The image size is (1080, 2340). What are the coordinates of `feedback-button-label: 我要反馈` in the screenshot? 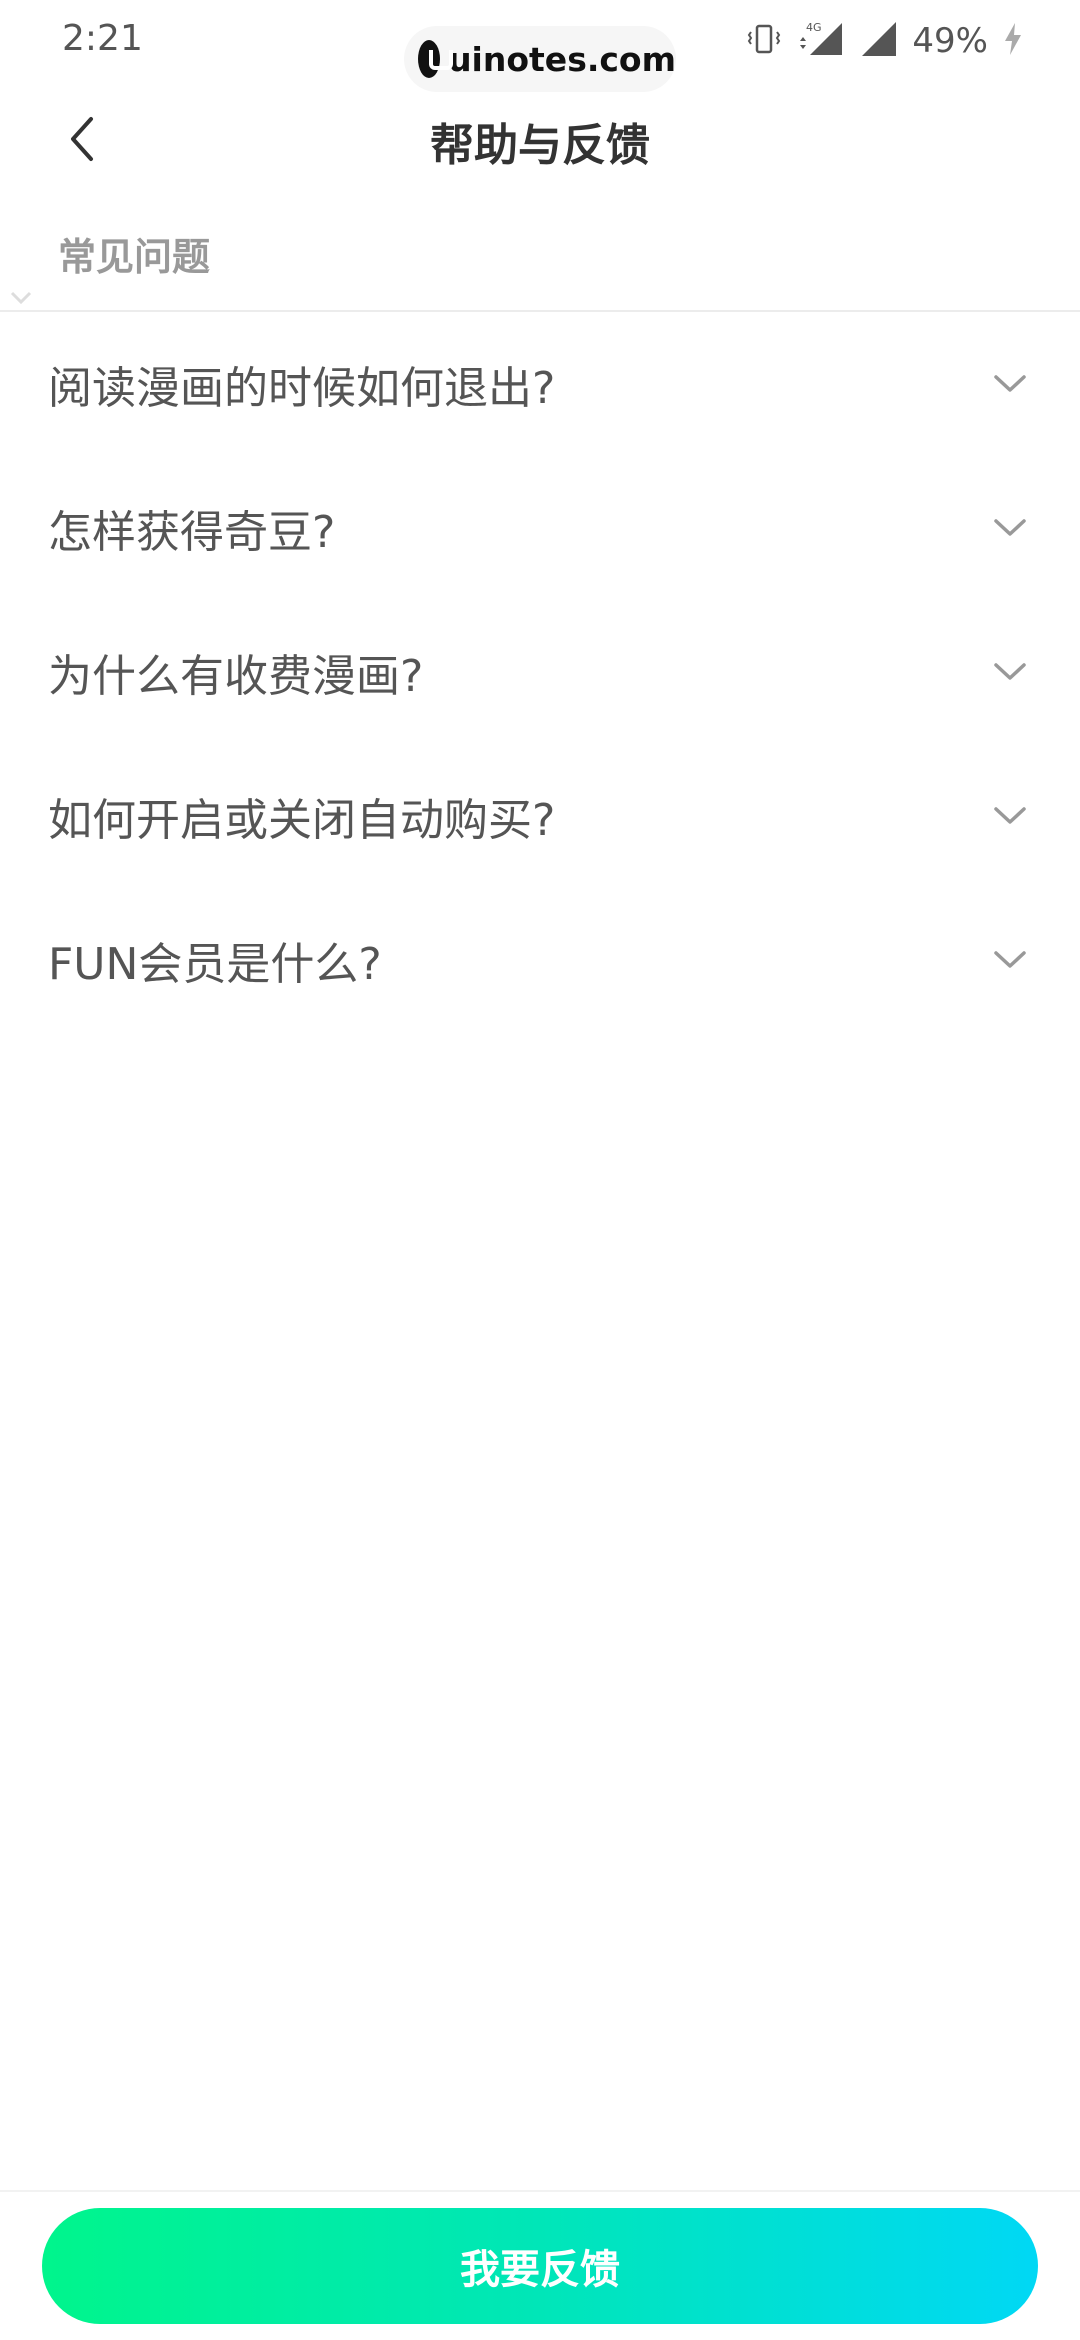 It's located at (540, 2270).